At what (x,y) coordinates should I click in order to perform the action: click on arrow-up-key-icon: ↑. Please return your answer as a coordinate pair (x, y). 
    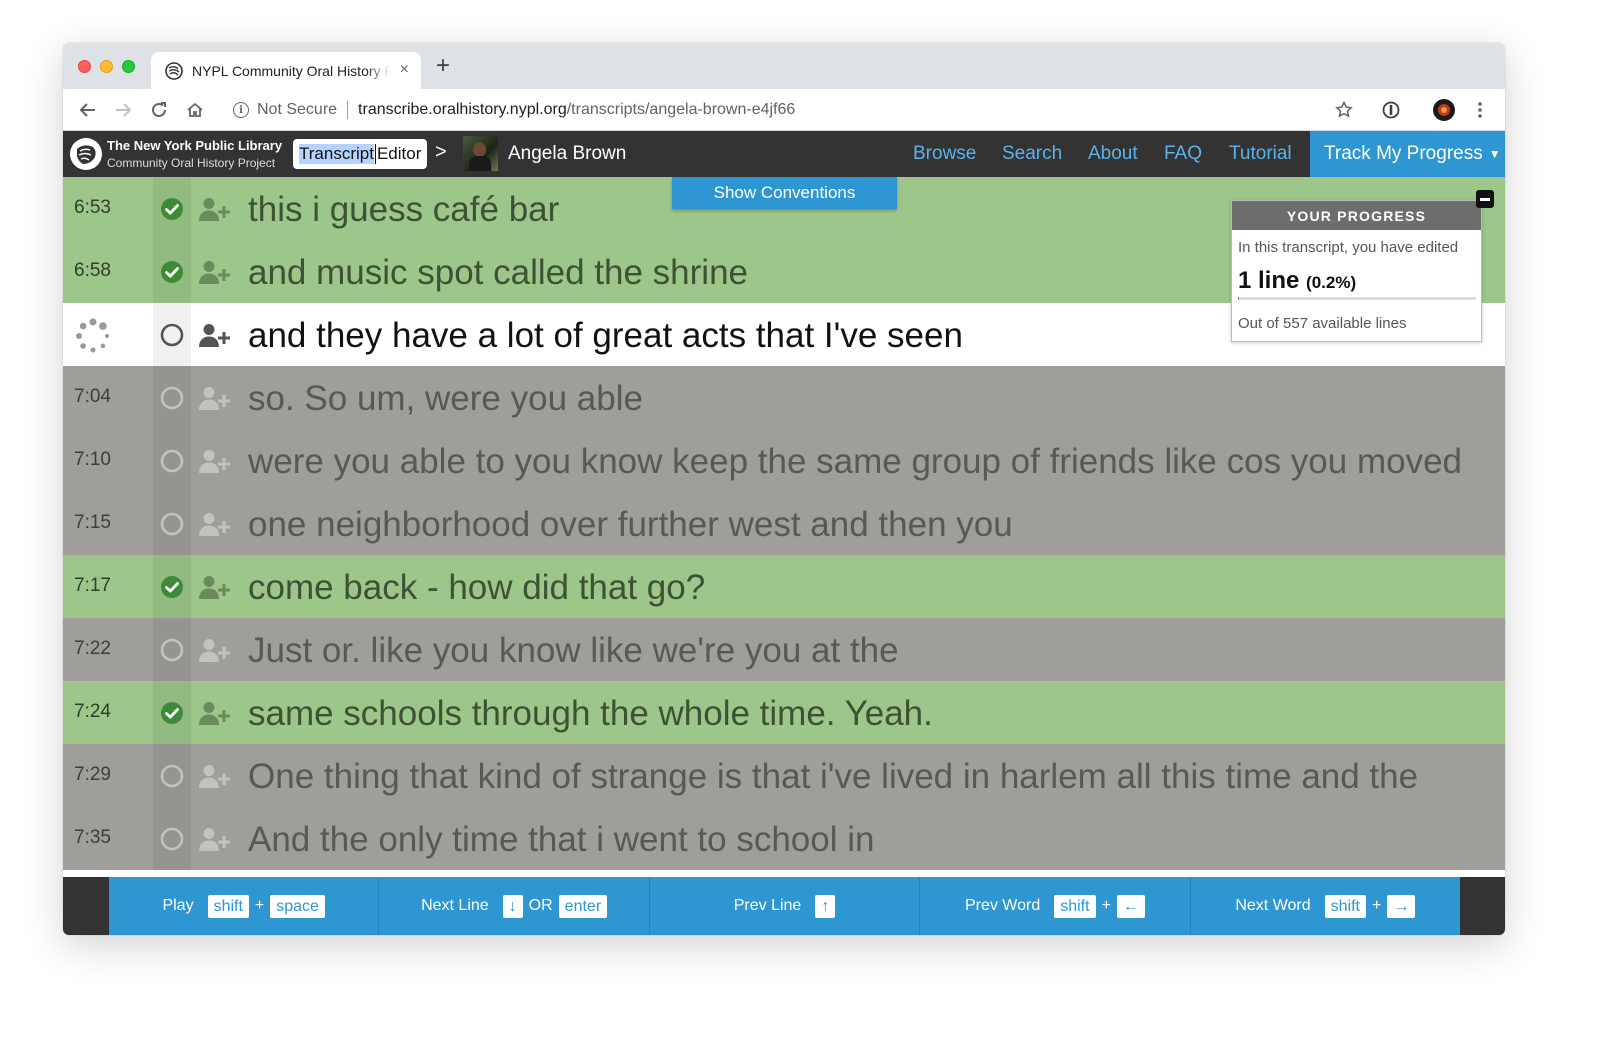
    Looking at the image, I should click on (825, 906).